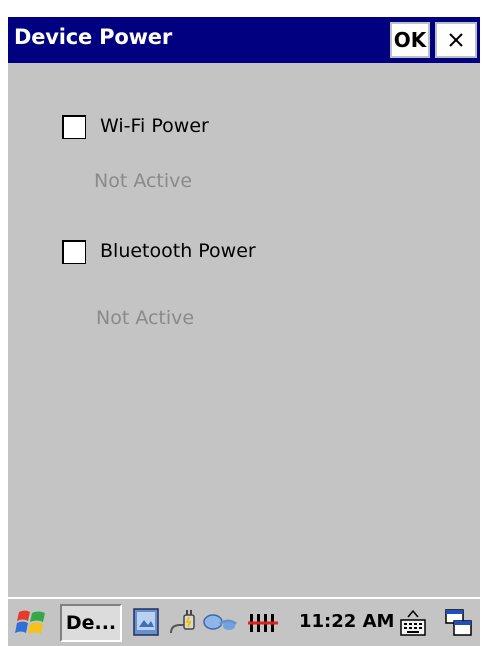  Describe the element at coordinates (244, 621) in the screenshot. I see `taskbar: De... 11:22 AM` at that location.